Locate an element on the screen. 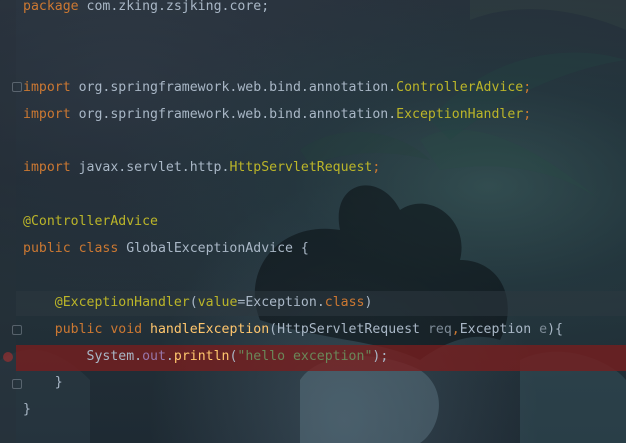 The height and width of the screenshot is (443, 626). editor-gutter is located at coordinates (8, 221).